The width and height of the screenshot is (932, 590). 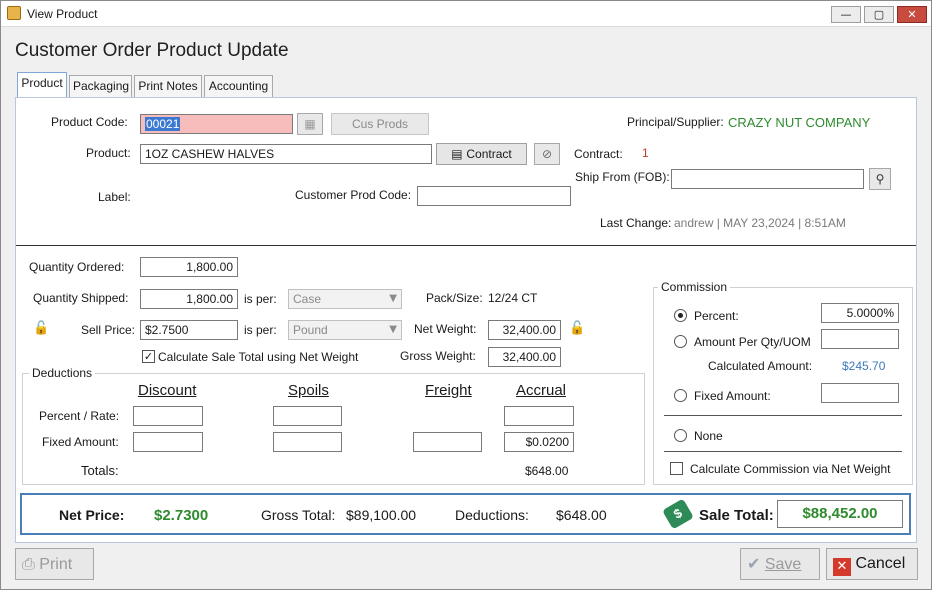 What do you see at coordinates (77, 267) in the screenshot?
I see `quantity-ordered-label: Quantity Ordered:` at bounding box center [77, 267].